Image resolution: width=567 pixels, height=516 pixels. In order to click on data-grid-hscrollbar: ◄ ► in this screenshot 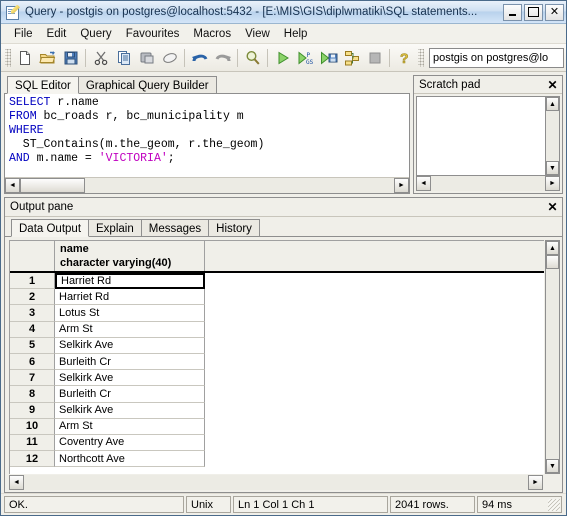, I will do `click(276, 482)`.